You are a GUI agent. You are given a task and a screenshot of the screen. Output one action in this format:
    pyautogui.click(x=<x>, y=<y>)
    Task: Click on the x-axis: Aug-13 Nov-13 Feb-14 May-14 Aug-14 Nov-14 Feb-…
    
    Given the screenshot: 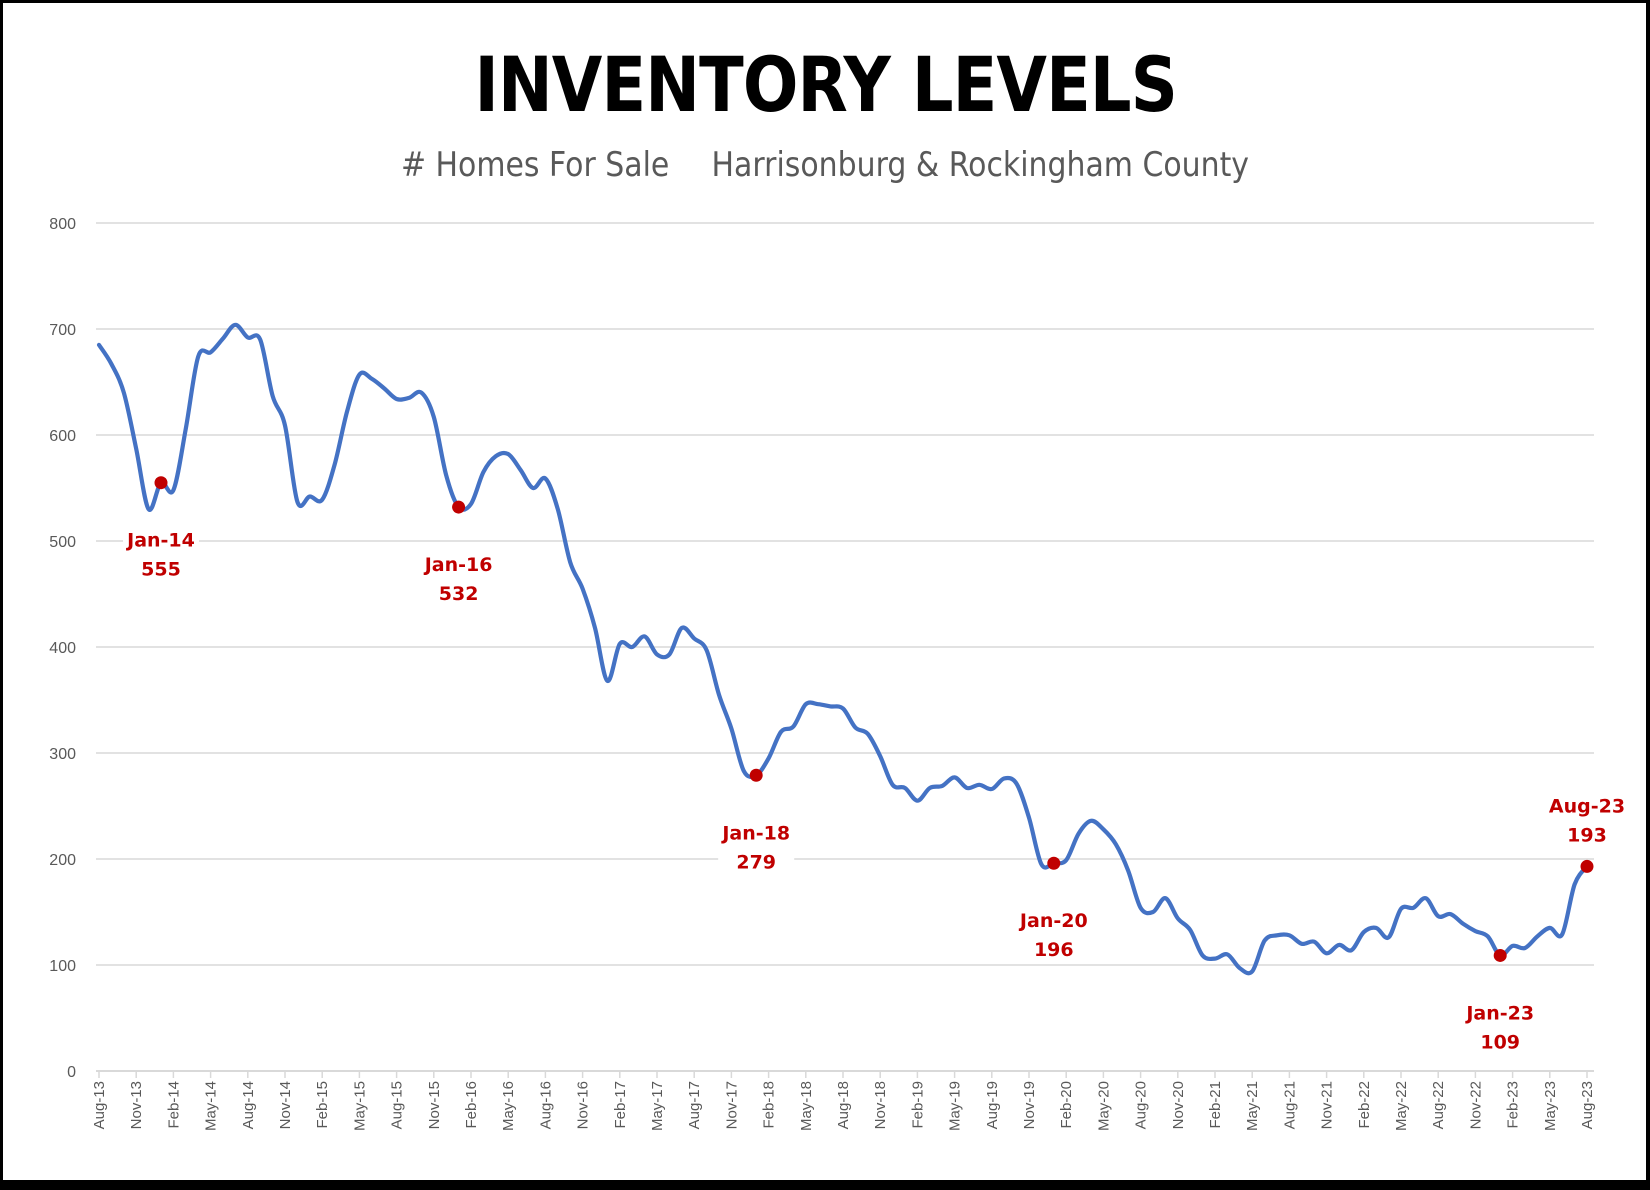 What is the action you would take?
    pyautogui.click(x=843, y=1101)
    